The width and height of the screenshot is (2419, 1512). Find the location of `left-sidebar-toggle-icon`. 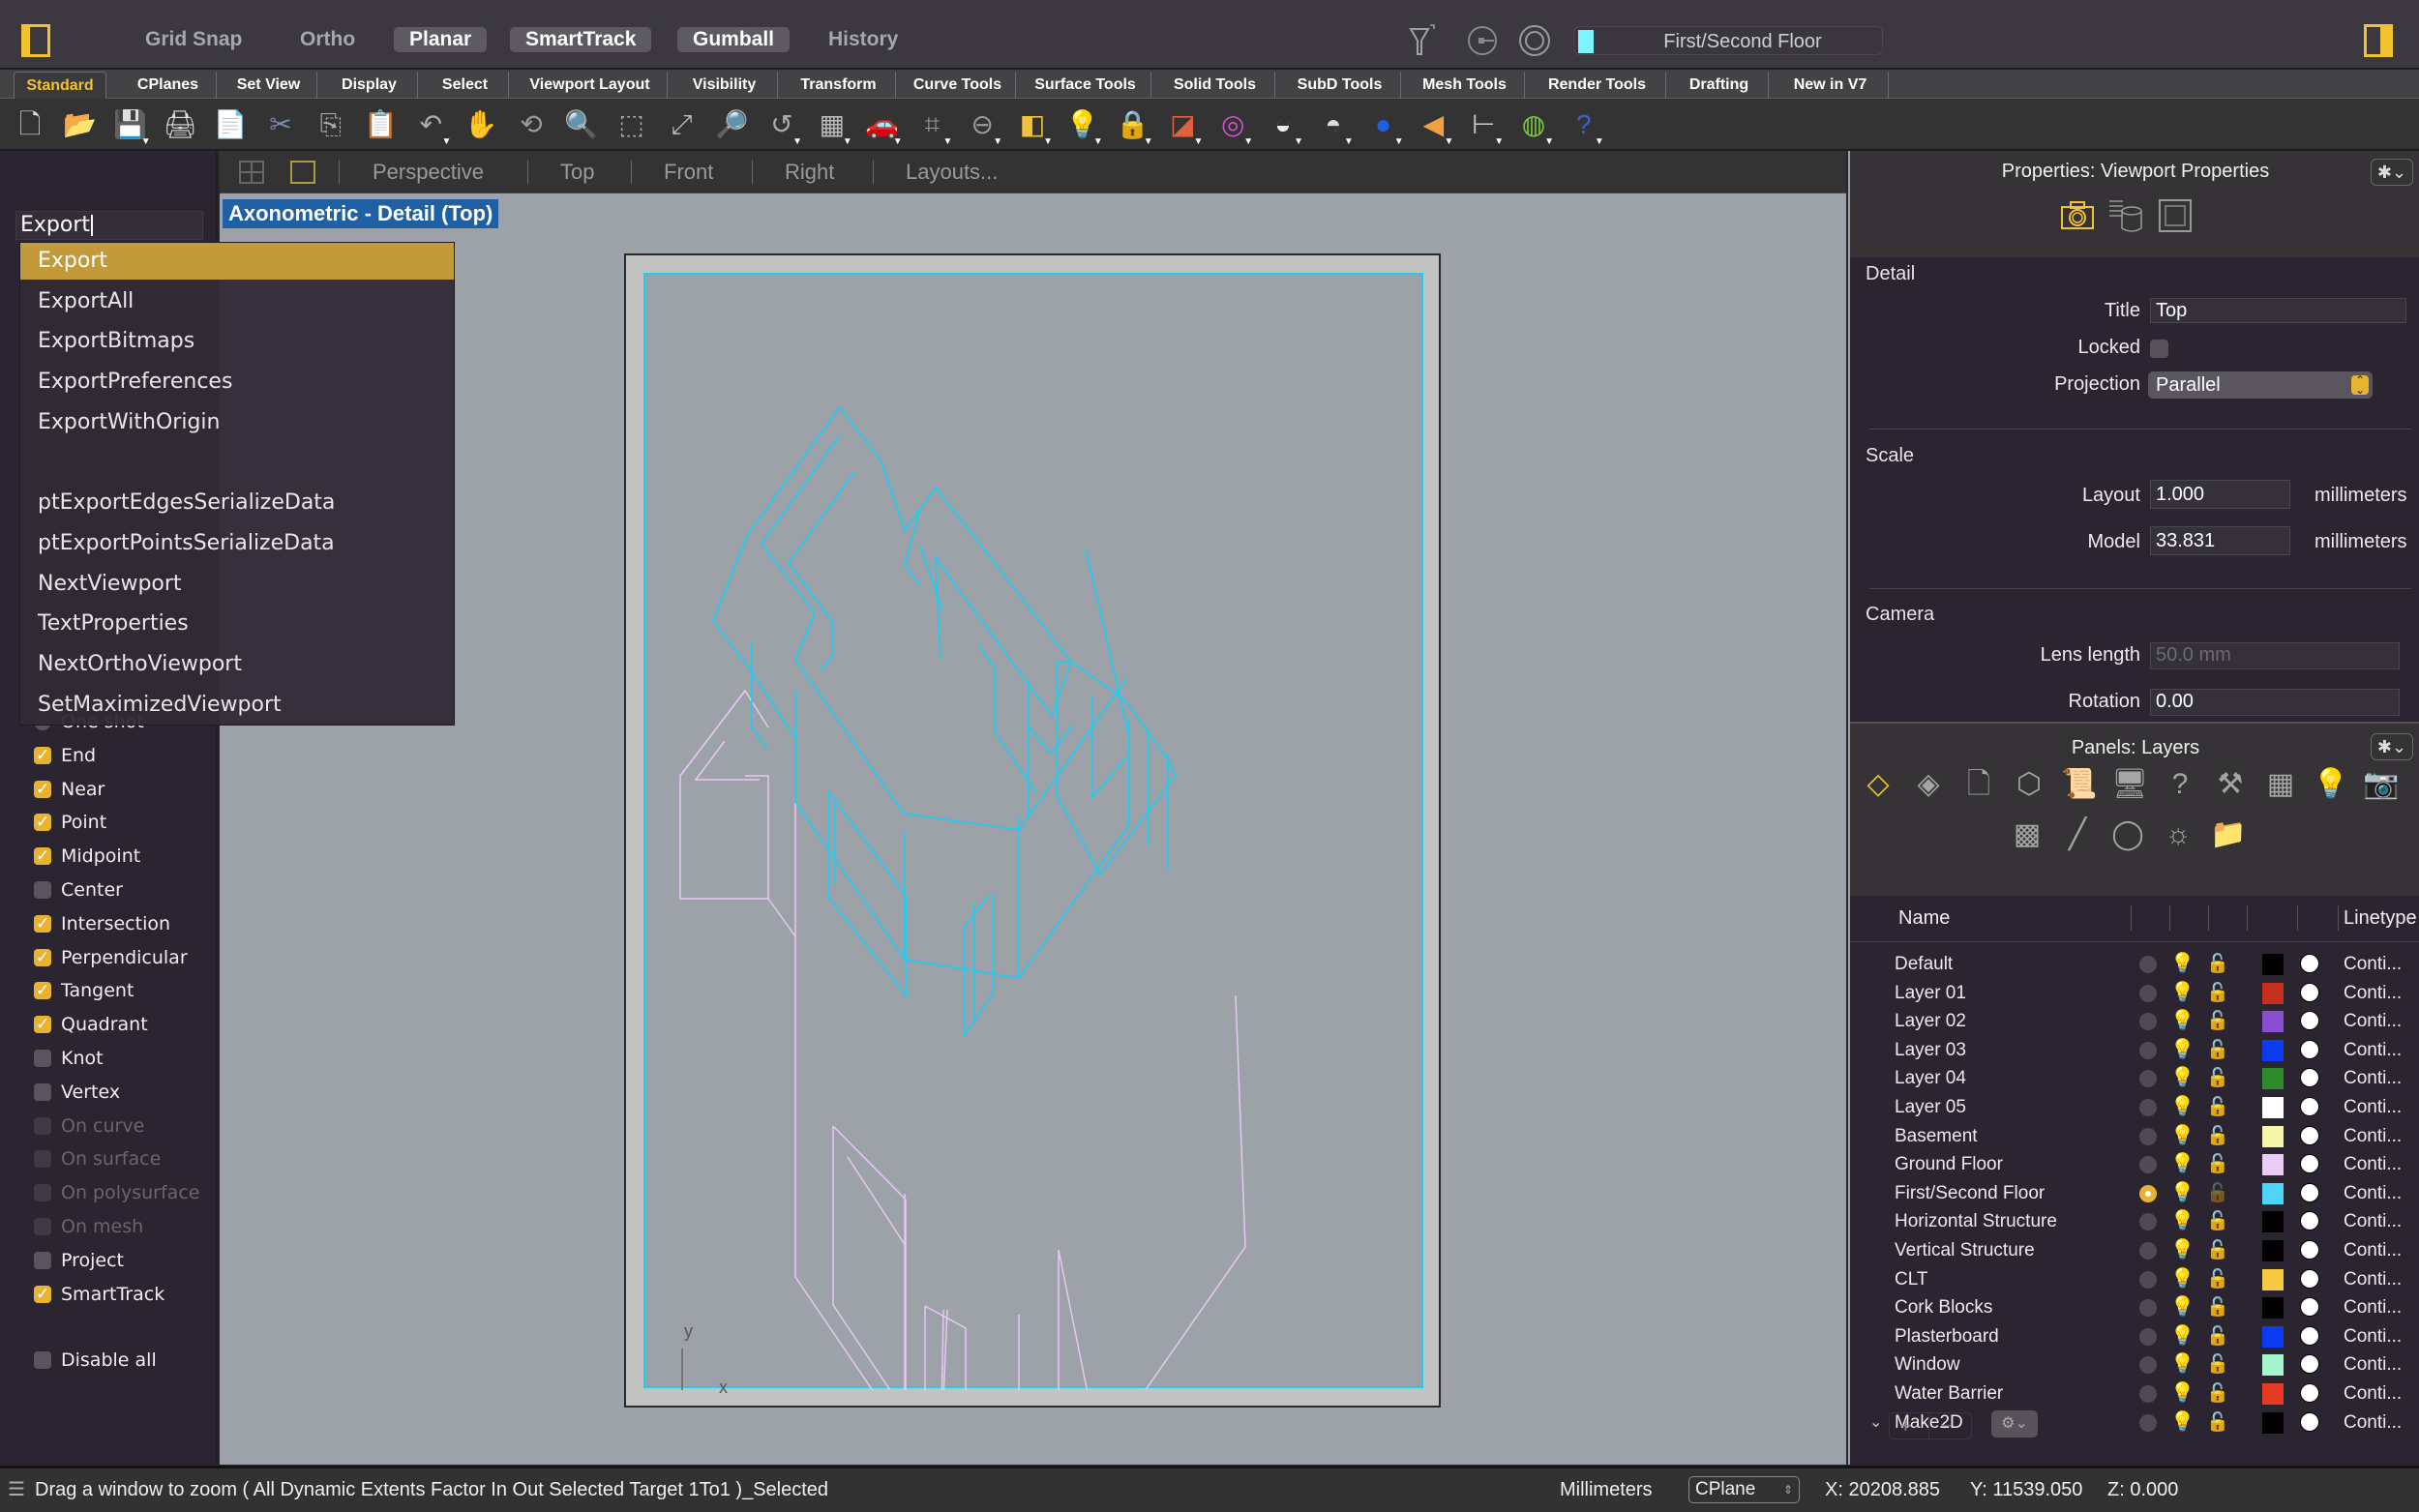

left-sidebar-toggle-icon is located at coordinates (35, 40).